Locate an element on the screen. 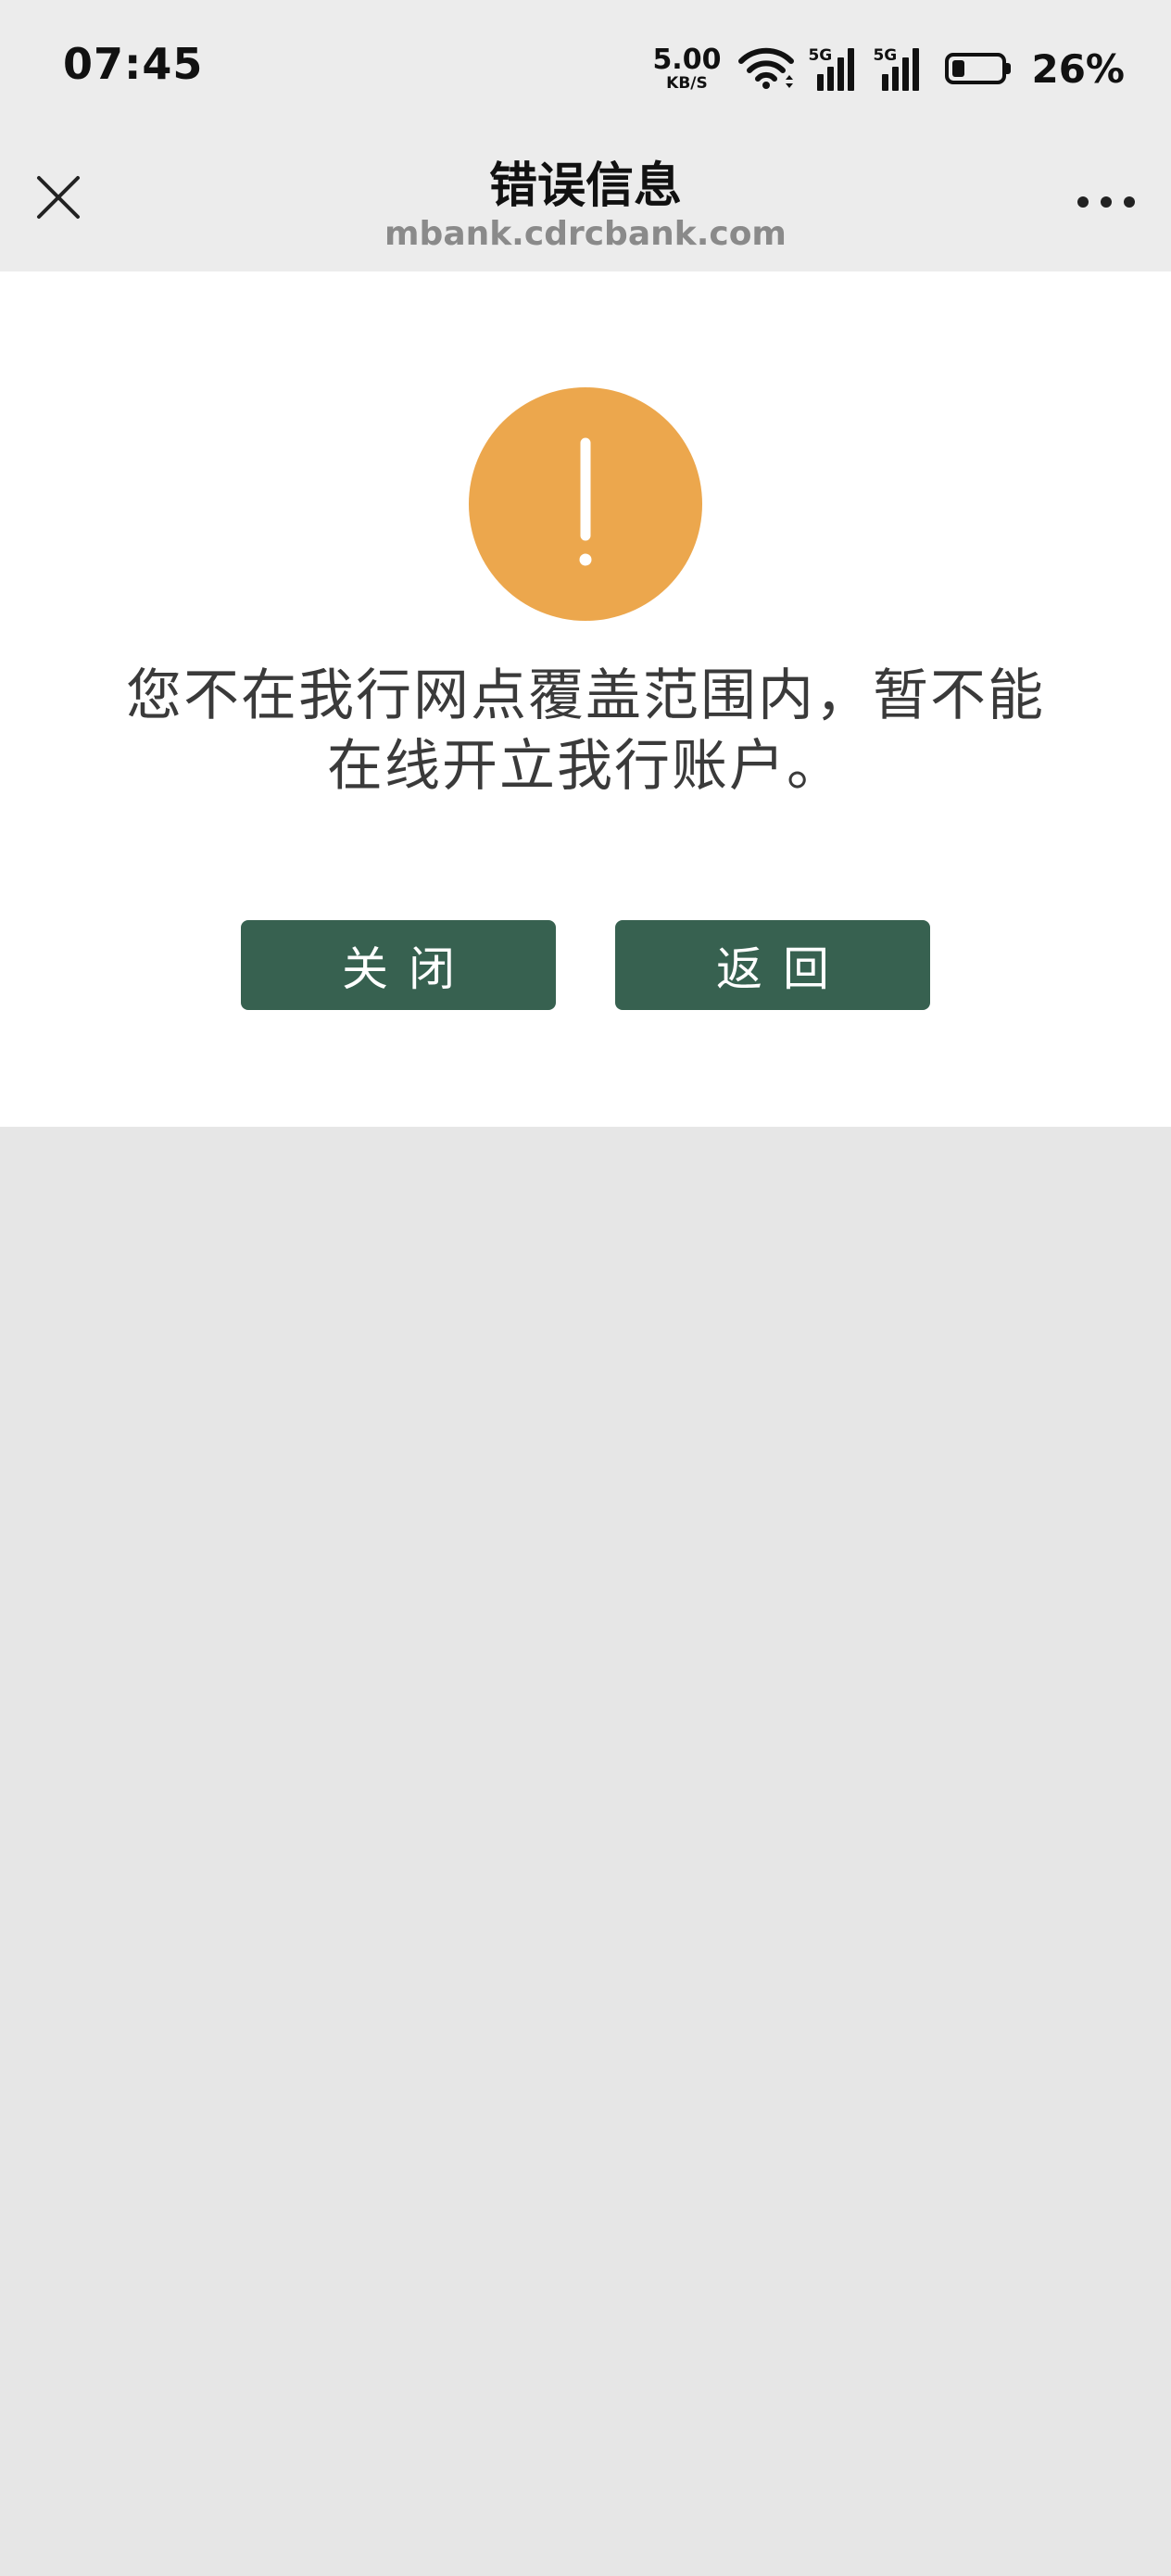 The width and height of the screenshot is (1171, 2576). page-url: mbank.cdrcbank.com is located at coordinates (585, 234).